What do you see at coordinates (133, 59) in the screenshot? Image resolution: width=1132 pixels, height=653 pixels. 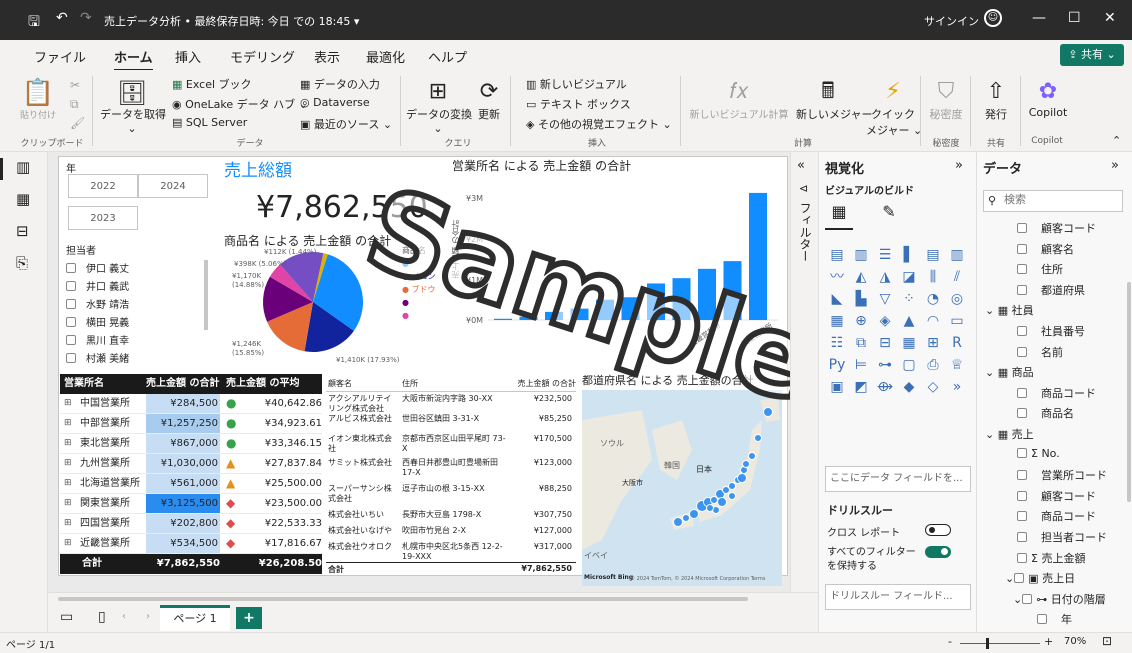 I see `menu-home: ホーム` at bounding box center [133, 59].